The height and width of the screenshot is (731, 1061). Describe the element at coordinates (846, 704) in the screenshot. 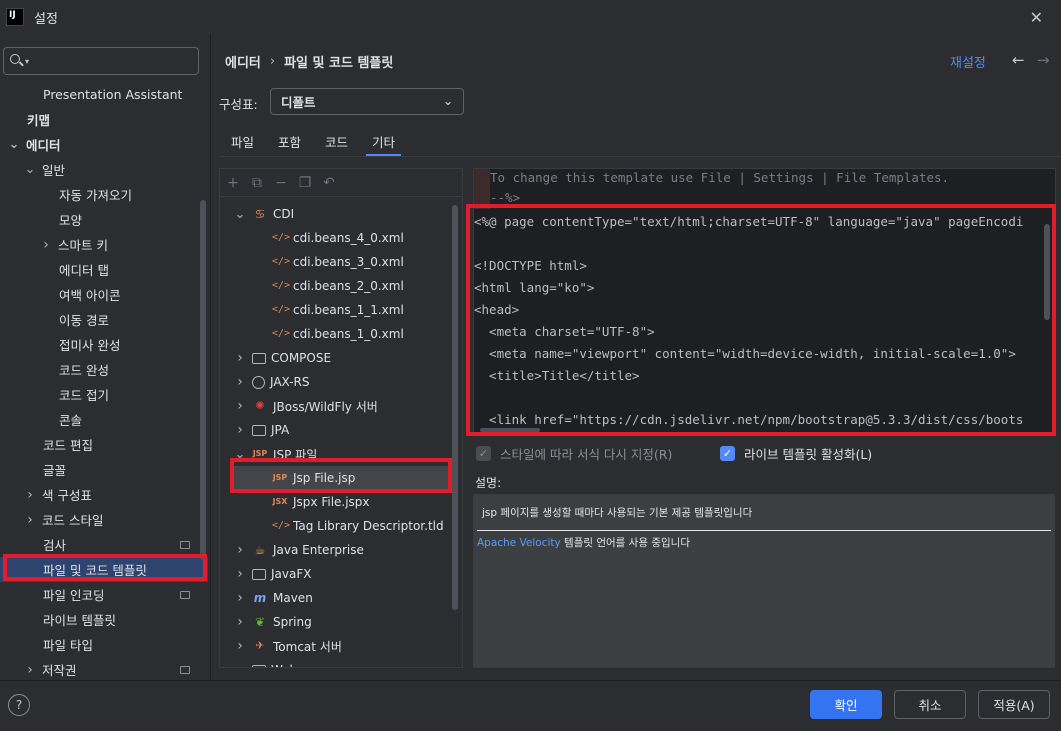

I see `ok-button: 확인` at that location.